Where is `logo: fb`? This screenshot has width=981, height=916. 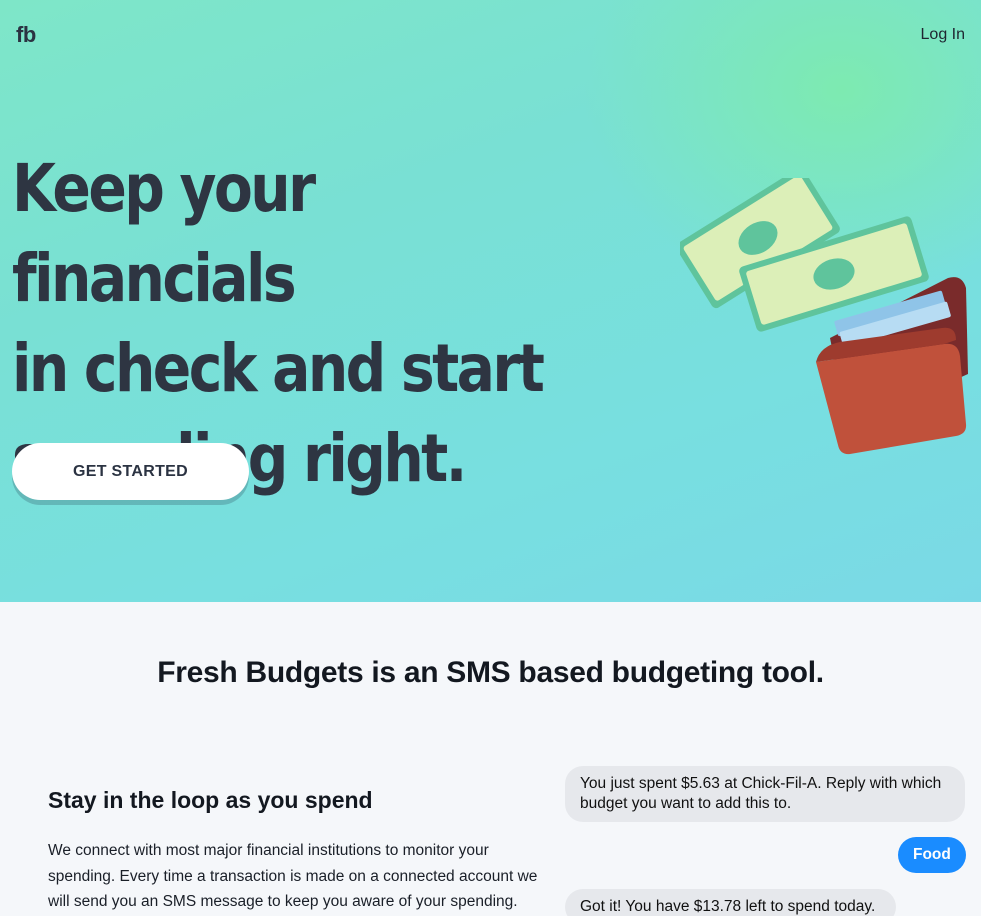 logo: fb is located at coordinates (26, 35).